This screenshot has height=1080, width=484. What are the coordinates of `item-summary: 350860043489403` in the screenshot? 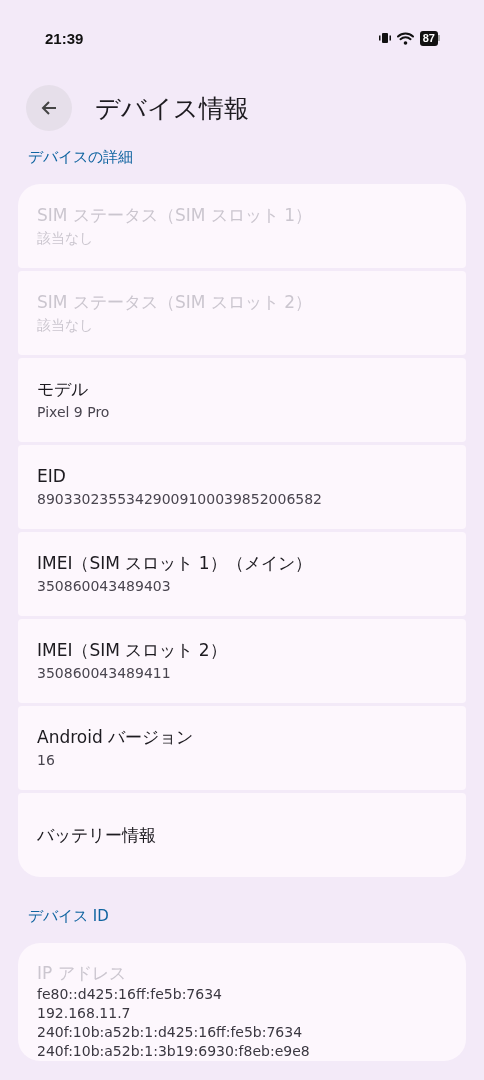 It's located at (104, 586).